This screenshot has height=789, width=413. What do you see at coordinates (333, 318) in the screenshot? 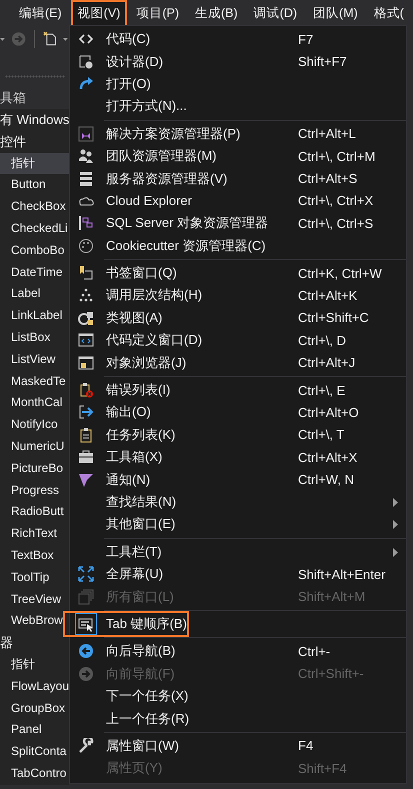
I see `shortcut-text: Ctrl+Shift+C` at bounding box center [333, 318].